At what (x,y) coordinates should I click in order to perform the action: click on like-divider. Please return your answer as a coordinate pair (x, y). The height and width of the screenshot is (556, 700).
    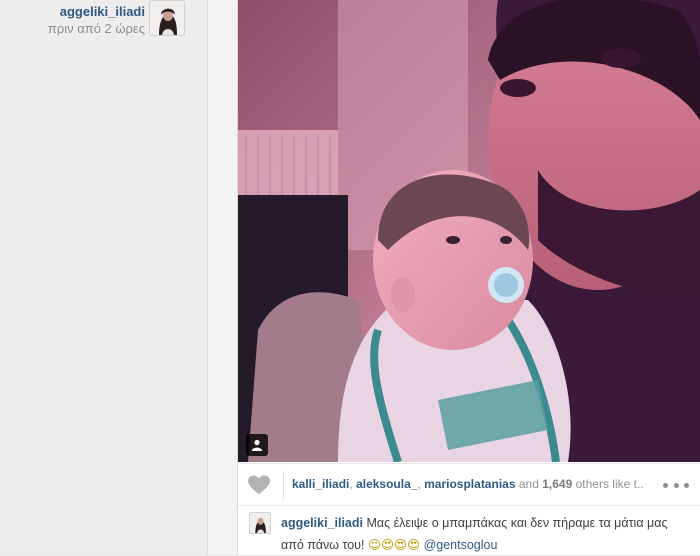
    Looking at the image, I should click on (283, 485).